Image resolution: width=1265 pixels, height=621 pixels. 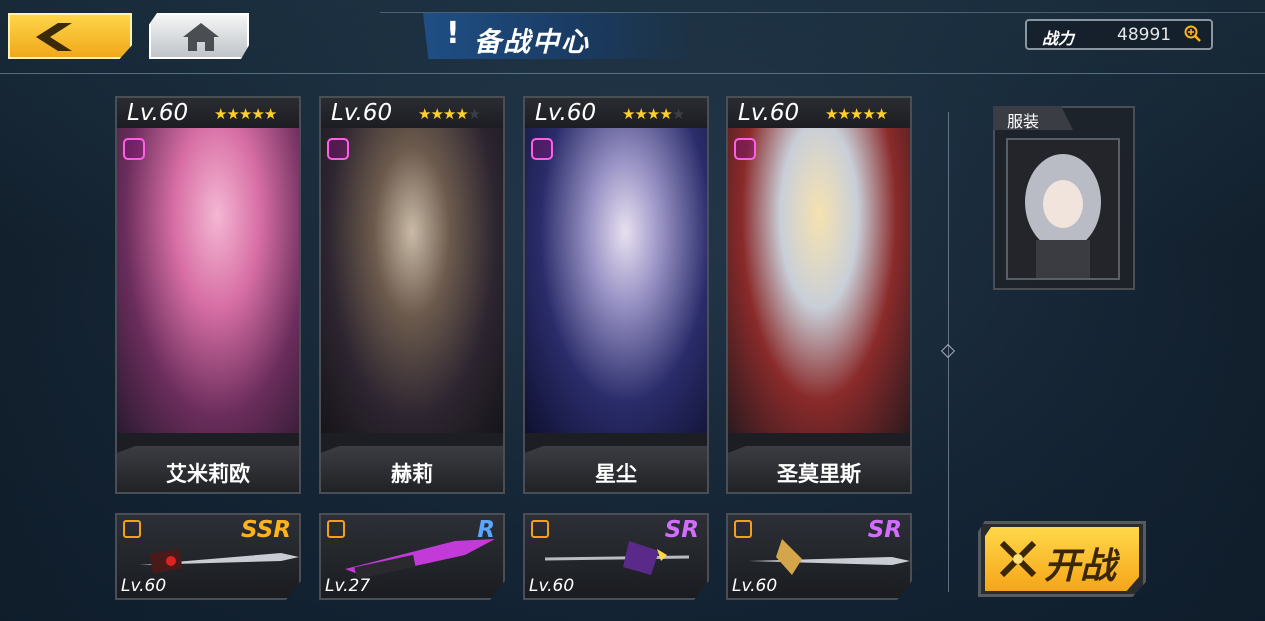 What do you see at coordinates (208, 474) in the screenshot?
I see `hero-name: 艾米莉欧` at bounding box center [208, 474].